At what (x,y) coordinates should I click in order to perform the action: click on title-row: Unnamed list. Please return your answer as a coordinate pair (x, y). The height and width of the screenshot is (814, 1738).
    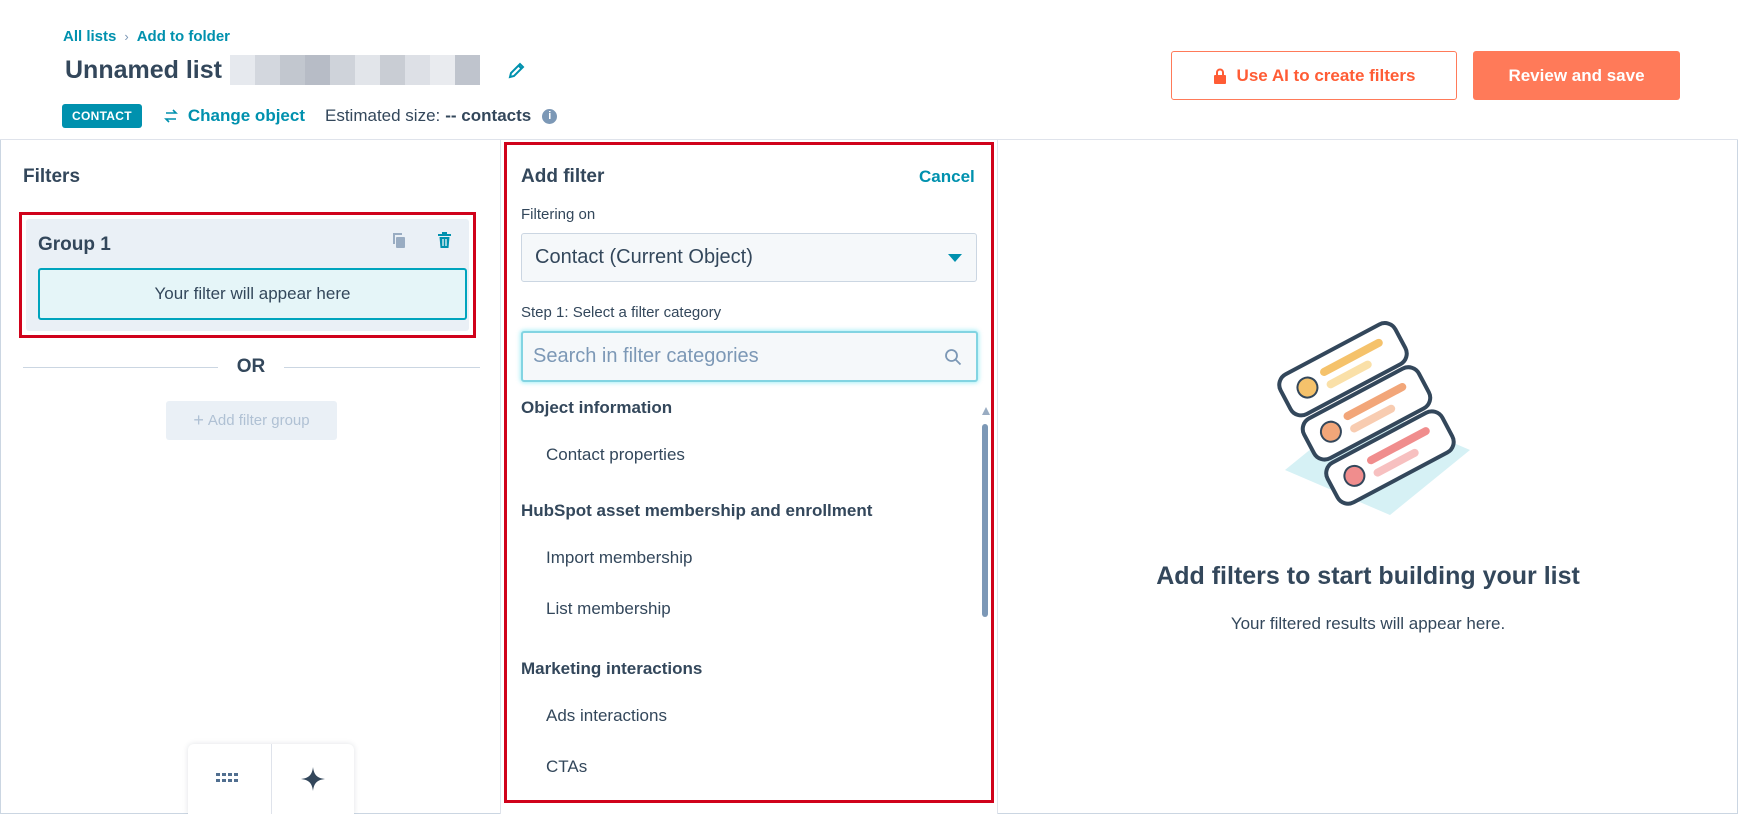
    Looking at the image, I should click on (296, 70).